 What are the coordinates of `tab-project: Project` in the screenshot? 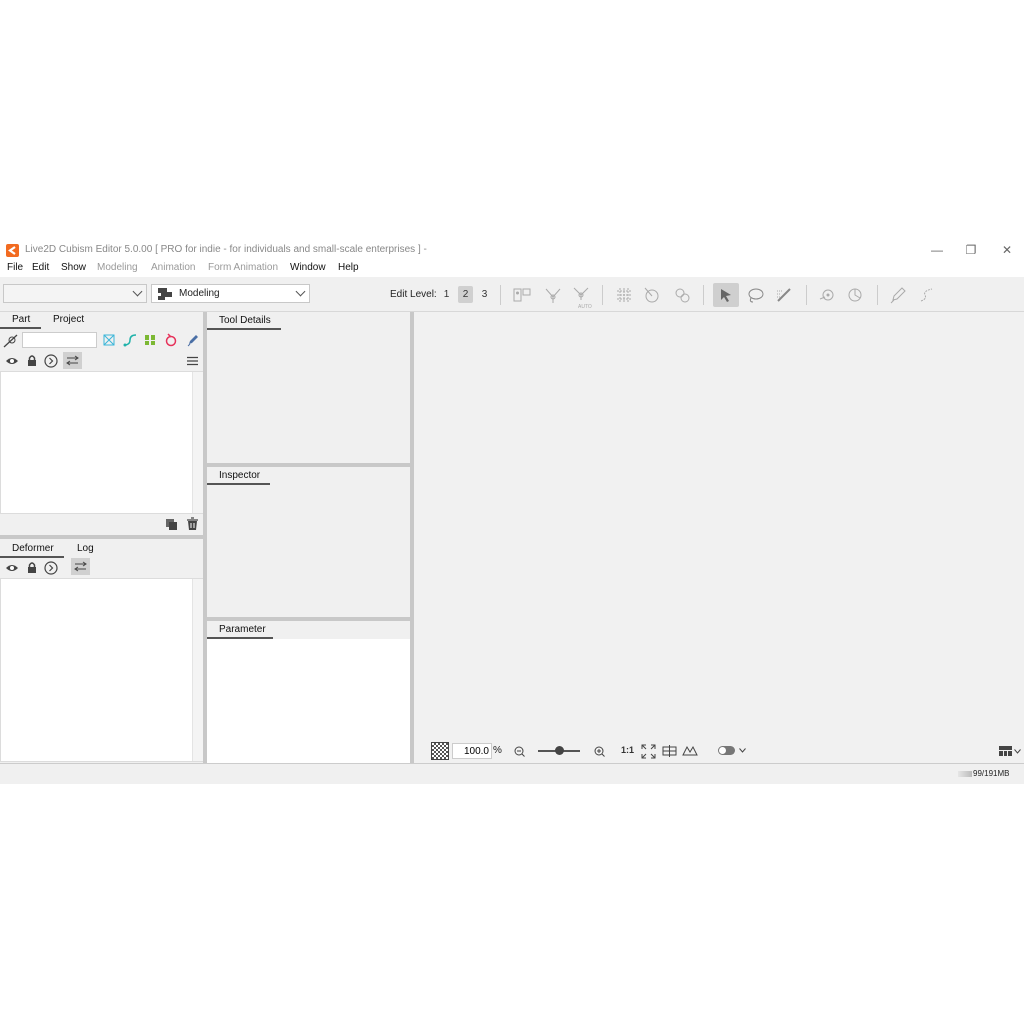 It's located at (68, 319).